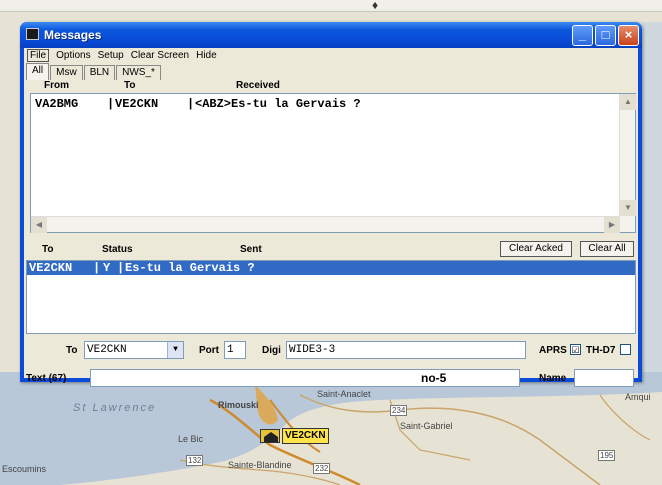 The height and width of the screenshot is (485, 662). What do you see at coordinates (72, 350) in the screenshot?
I see `to-label: To` at bounding box center [72, 350].